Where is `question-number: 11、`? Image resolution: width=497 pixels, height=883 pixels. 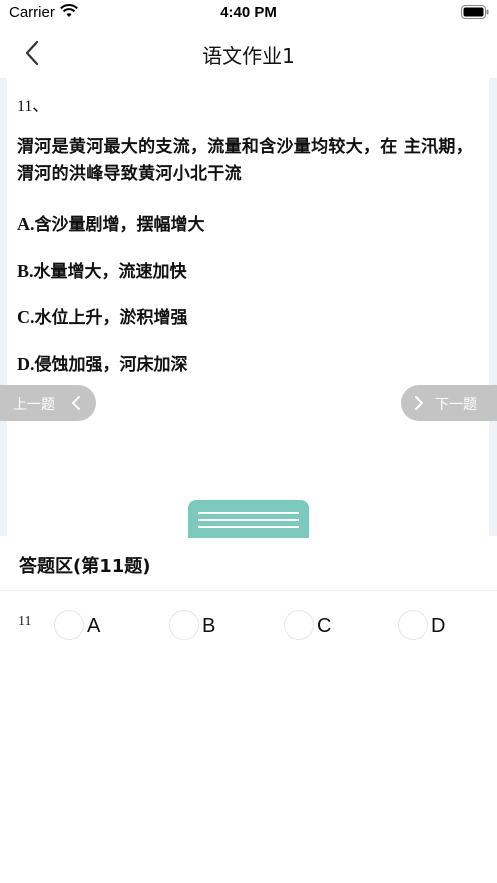 question-number: 11、 is located at coordinates (33, 106).